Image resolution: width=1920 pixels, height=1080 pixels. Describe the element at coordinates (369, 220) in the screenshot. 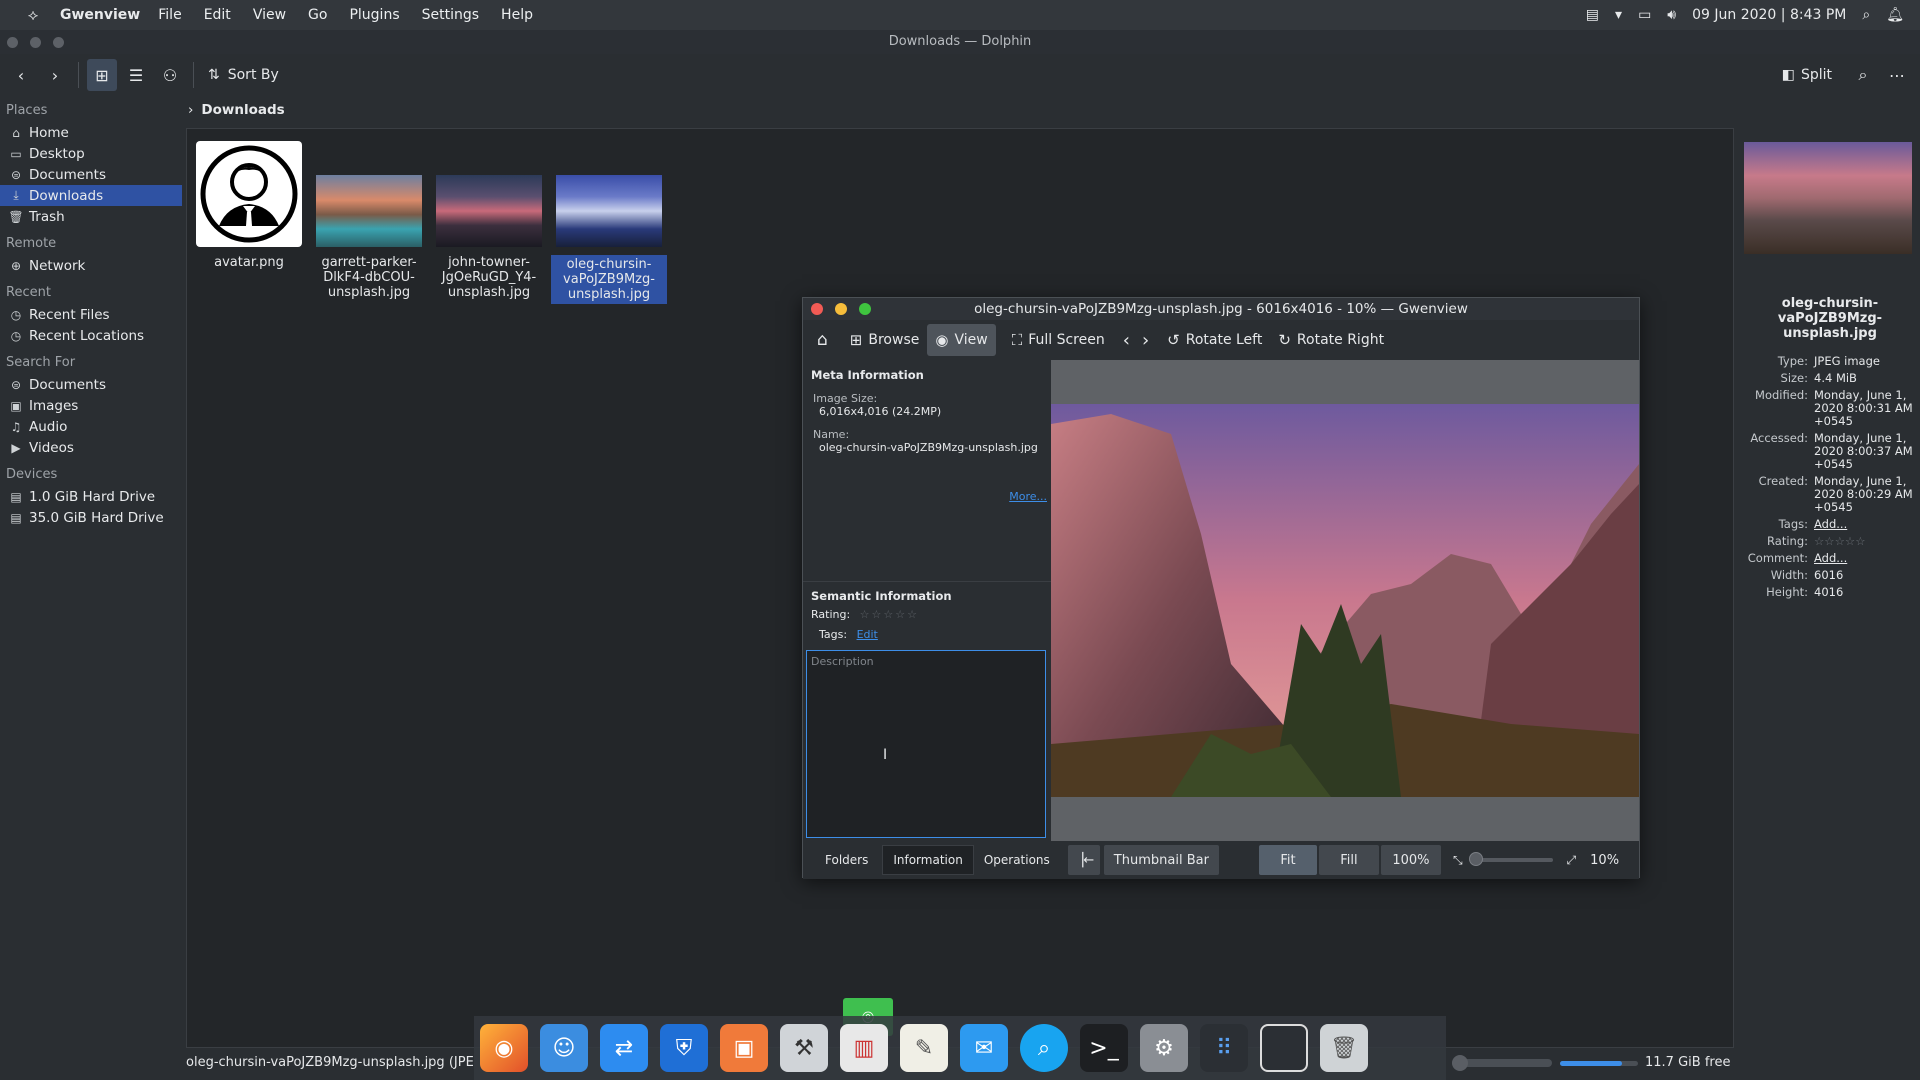

I see `file-item-garrett: garrett-parker-DlkF4-dbCOU-unsplash.jpg` at that location.